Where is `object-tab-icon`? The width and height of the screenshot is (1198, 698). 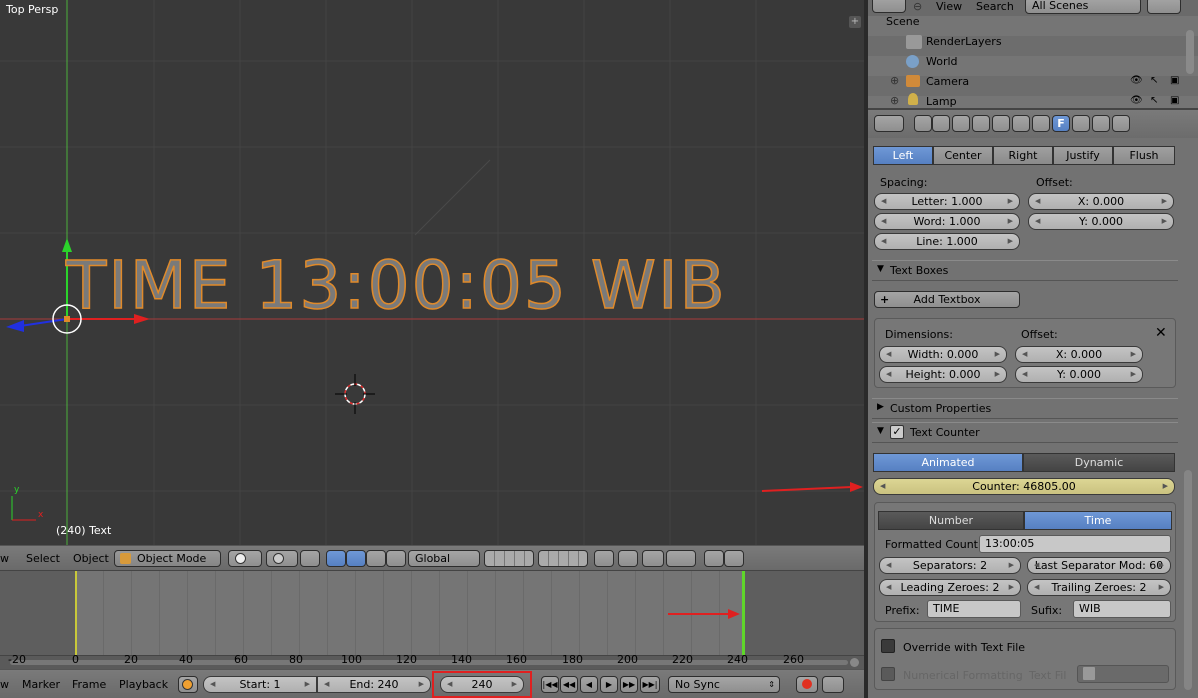 object-tab-icon is located at coordinates (1001, 123).